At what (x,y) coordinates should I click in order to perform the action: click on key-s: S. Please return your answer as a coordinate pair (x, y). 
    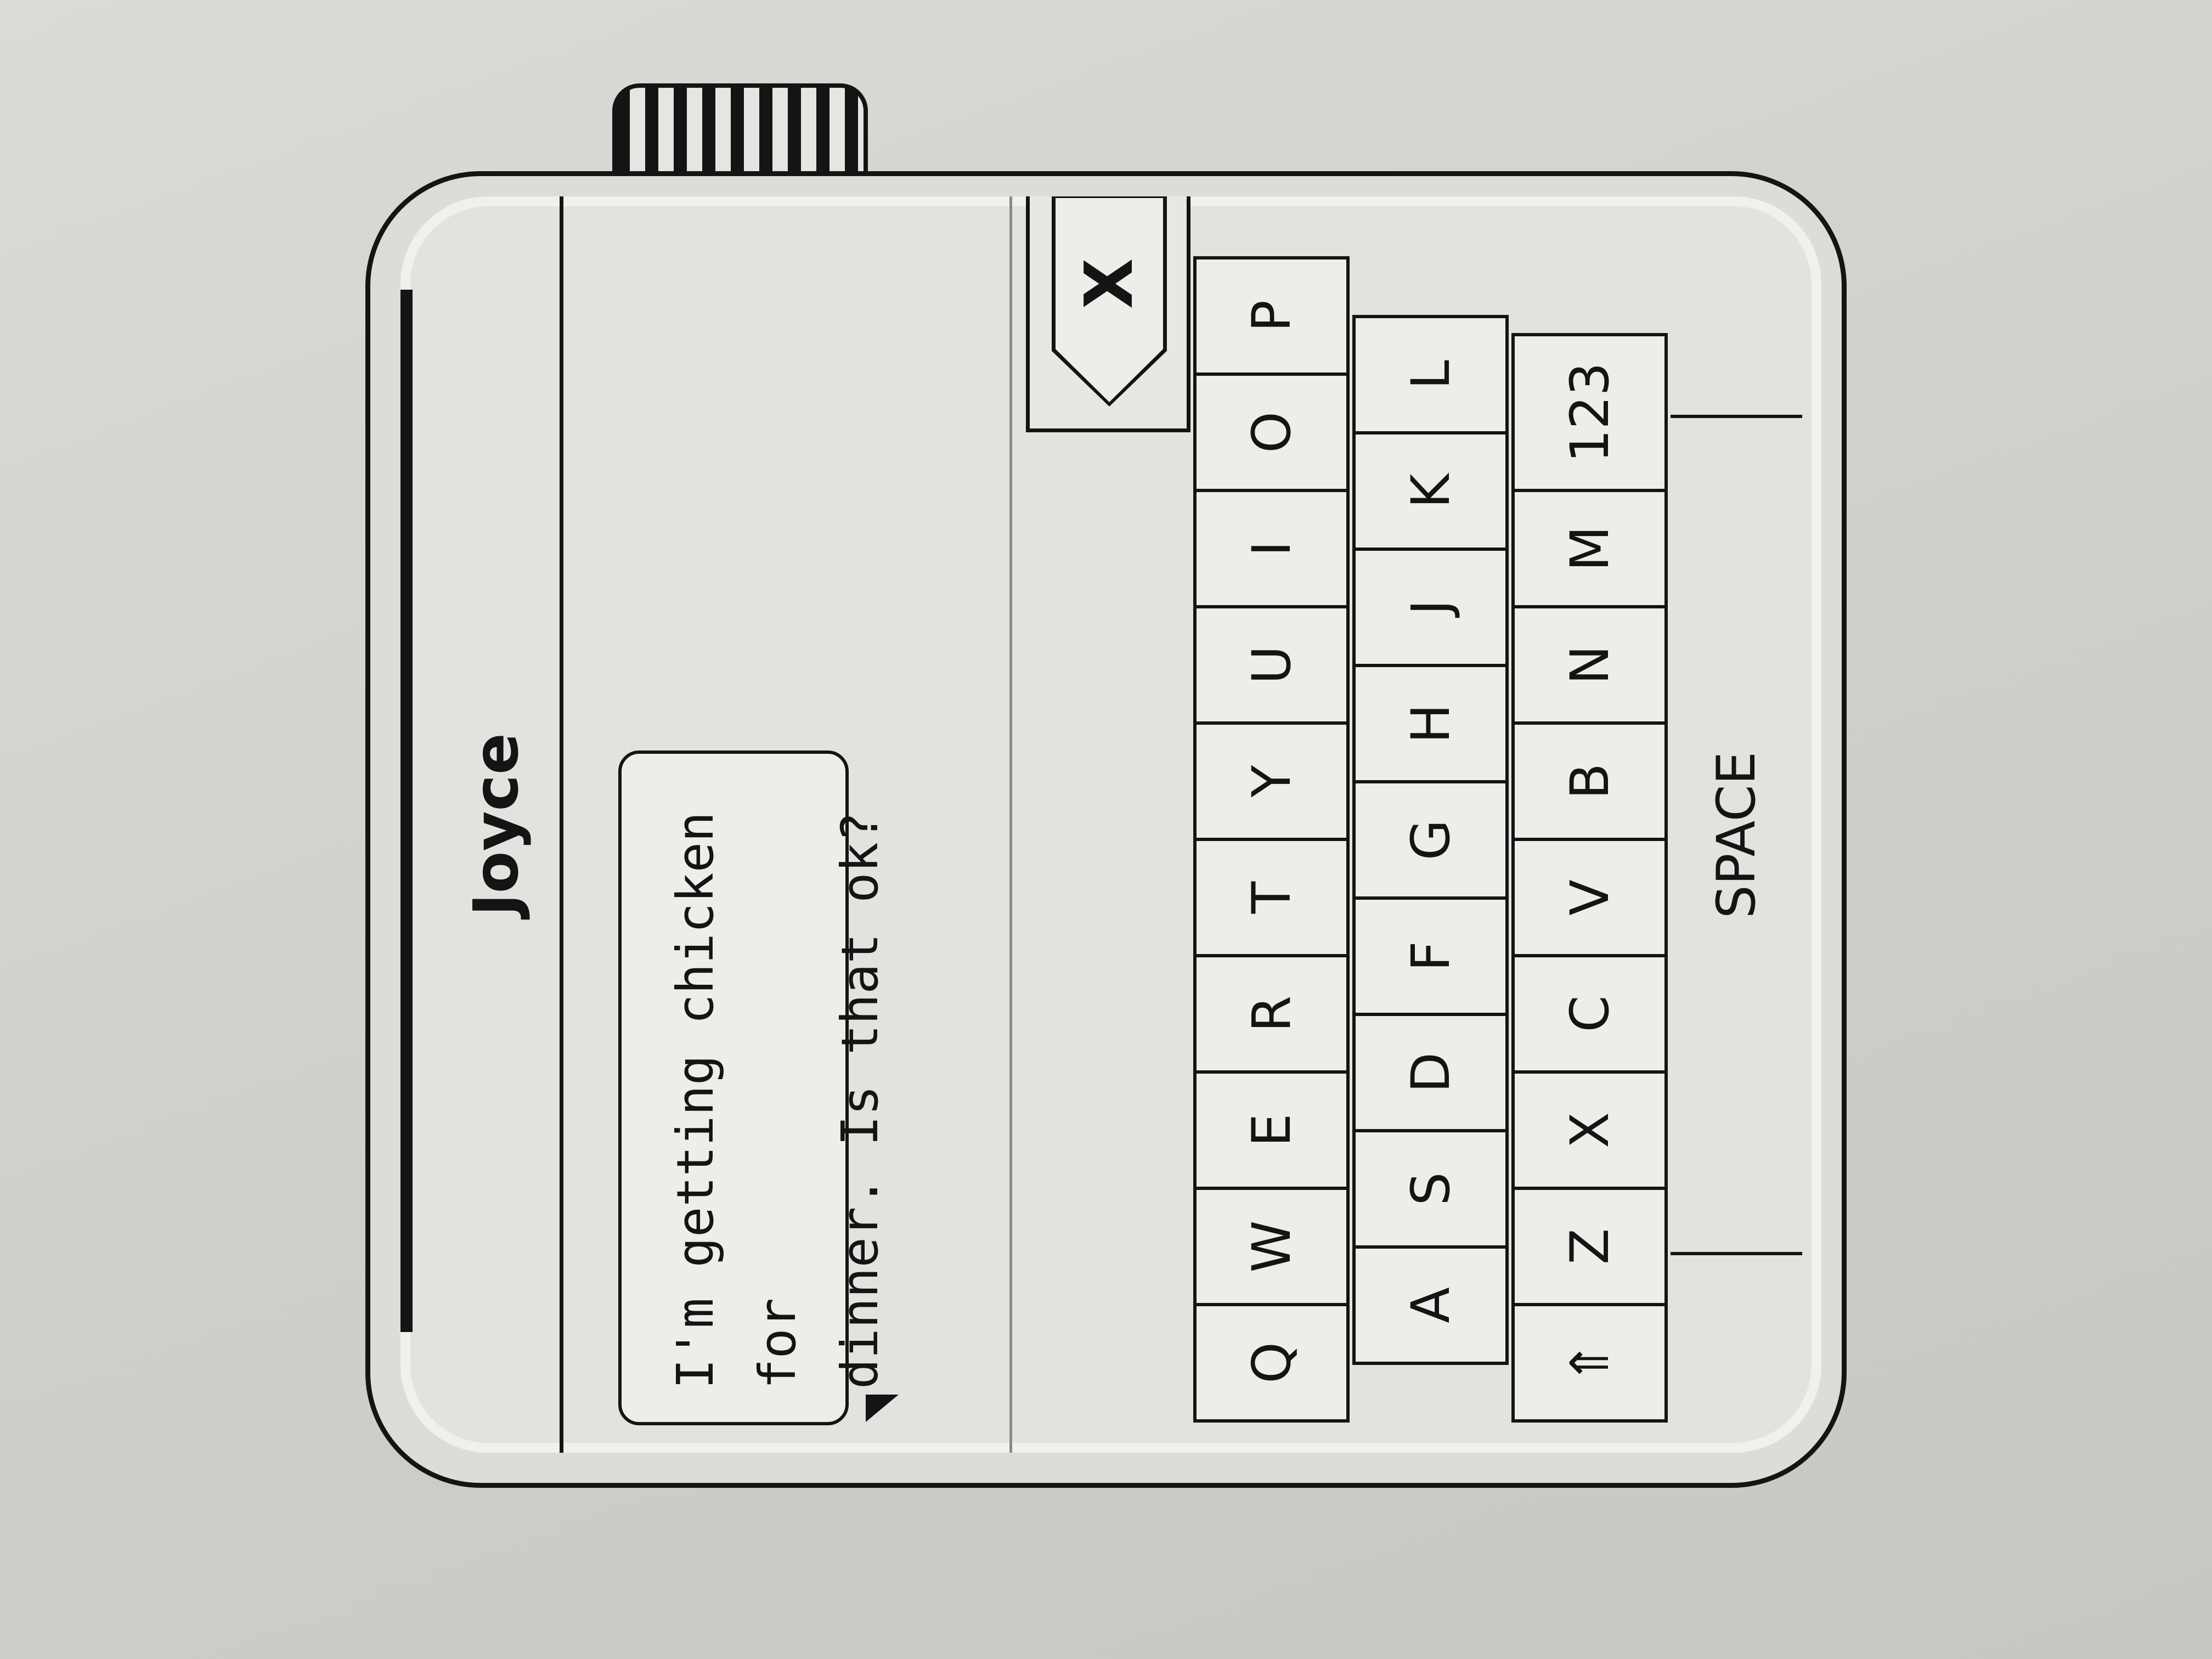
    Looking at the image, I should click on (1431, 1189).